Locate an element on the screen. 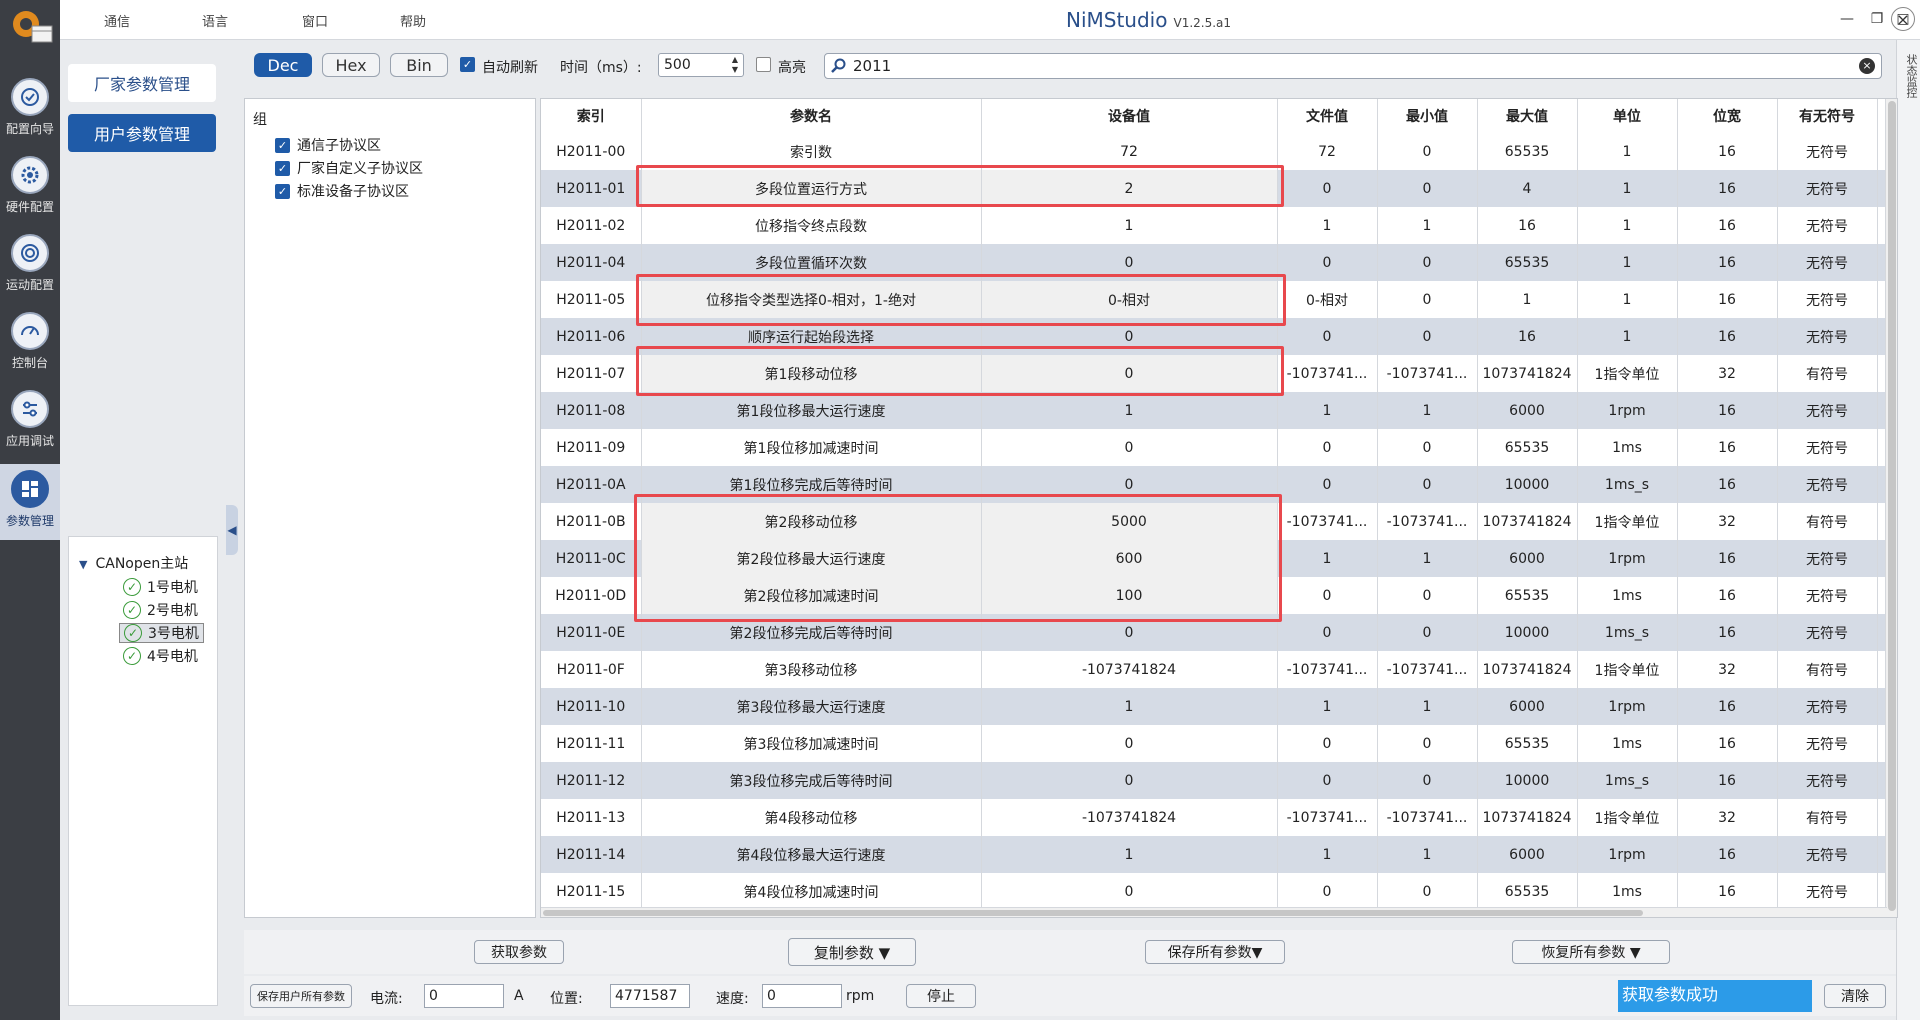 The width and height of the screenshot is (1920, 1020). factory-params-button: 厂家参数管理 is located at coordinates (142, 83).